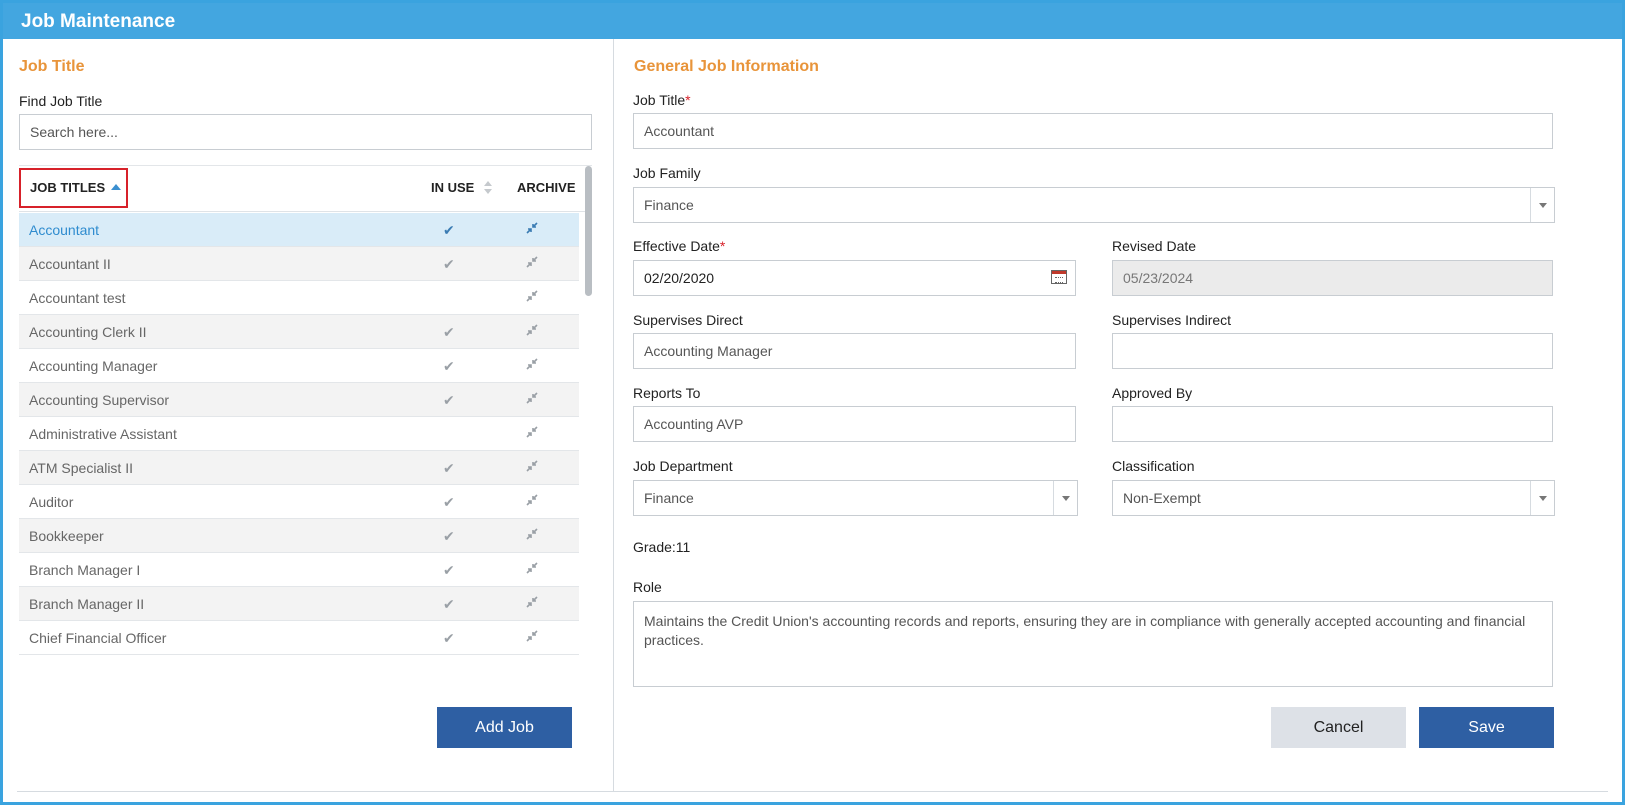  Describe the element at coordinates (588, 231) in the screenshot. I see `grid-scrollbar` at that location.